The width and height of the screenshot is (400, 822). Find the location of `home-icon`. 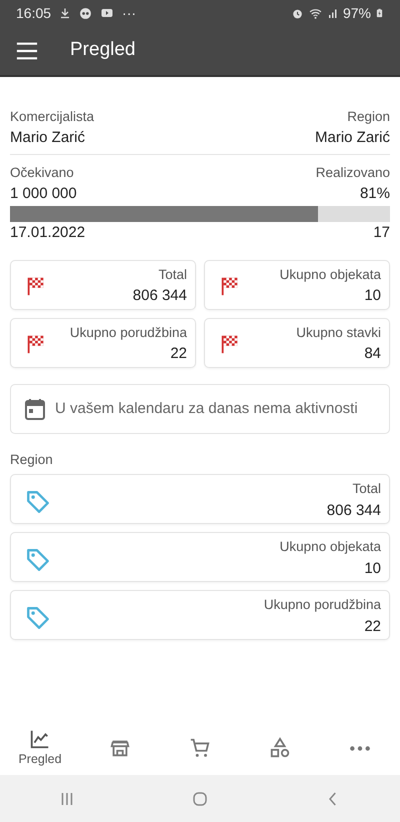

home-icon is located at coordinates (199, 799).